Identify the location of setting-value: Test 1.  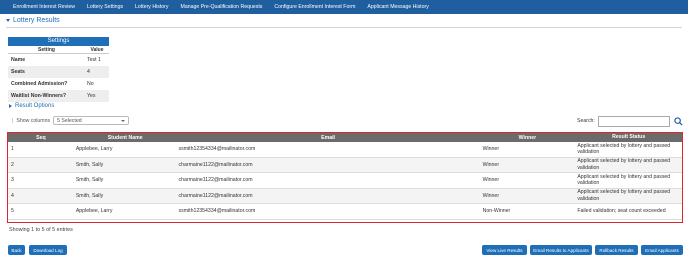
(94, 60).